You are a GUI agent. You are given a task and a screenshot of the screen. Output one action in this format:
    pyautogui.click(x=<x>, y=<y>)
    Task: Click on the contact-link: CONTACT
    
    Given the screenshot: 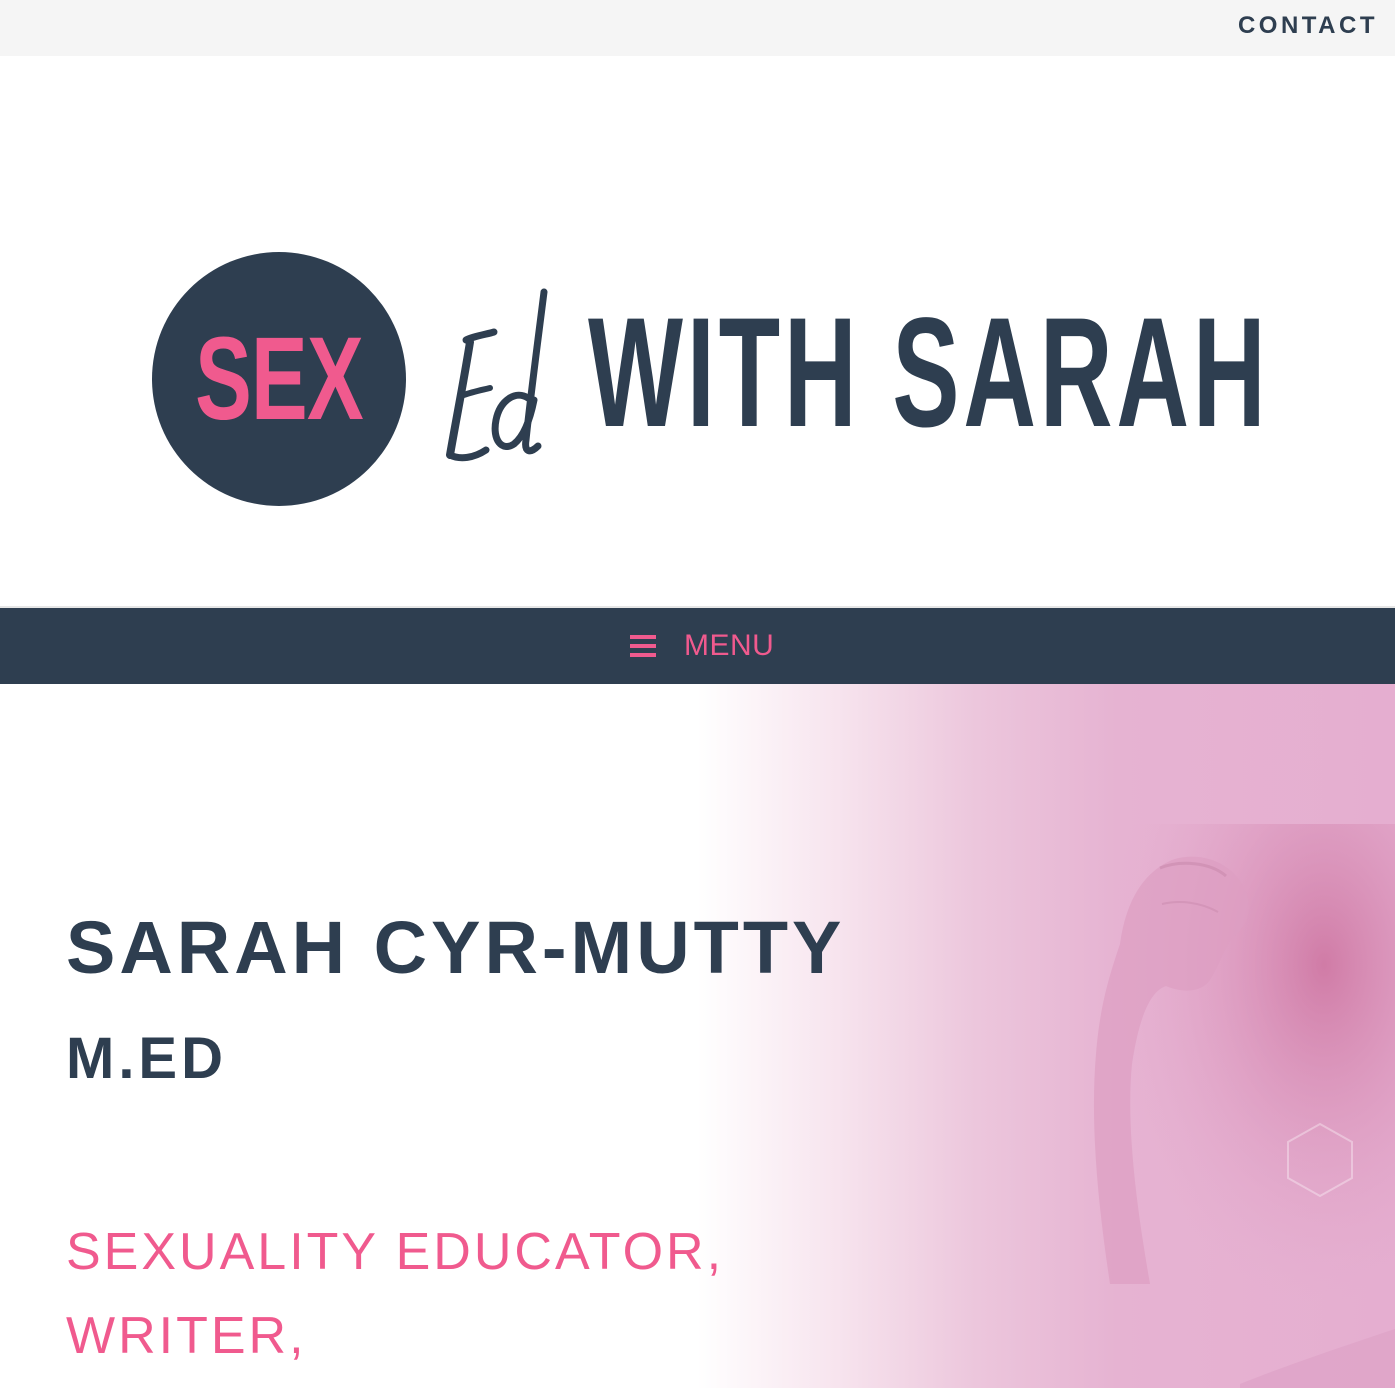 What is the action you would take?
    pyautogui.click(x=1308, y=26)
    